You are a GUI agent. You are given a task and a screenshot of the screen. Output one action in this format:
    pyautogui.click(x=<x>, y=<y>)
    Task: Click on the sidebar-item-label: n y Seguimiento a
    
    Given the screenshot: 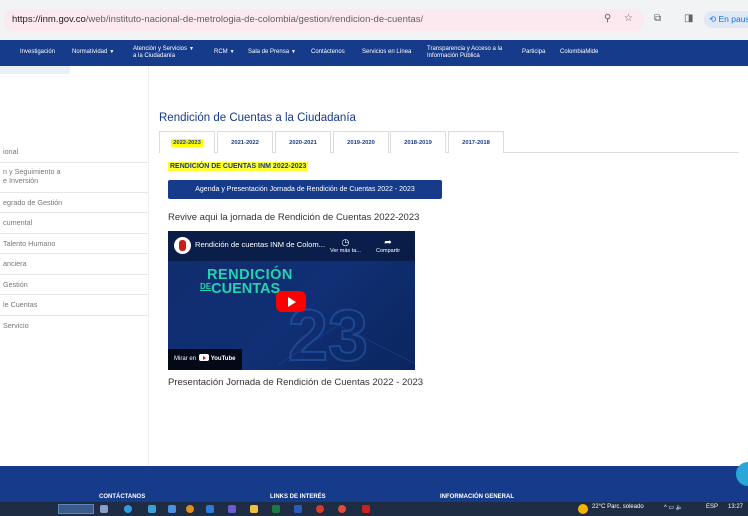 What is the action you would take?
    pyautogui.click(x=32, y=171)
    